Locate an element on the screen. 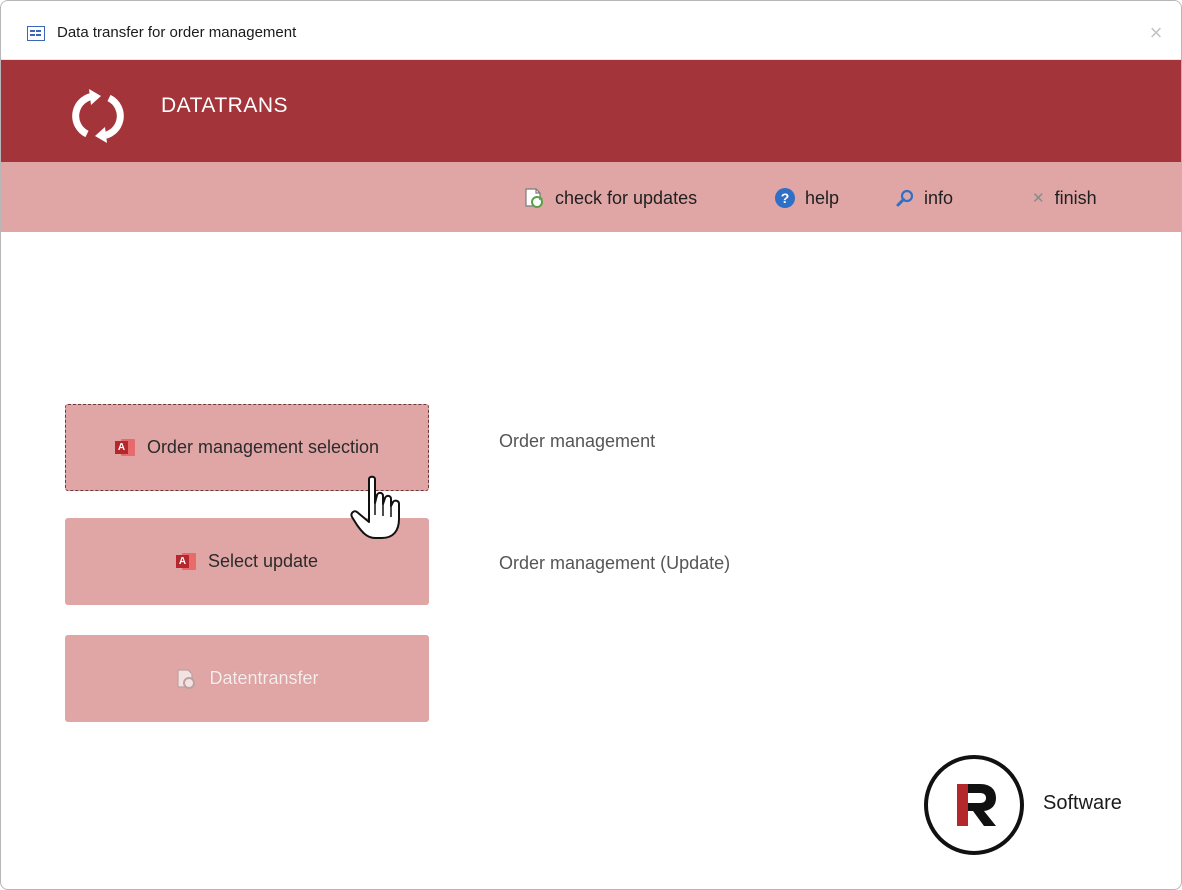 The image size is (1182, 890). info-label: info is located at coordinates (939, 197).